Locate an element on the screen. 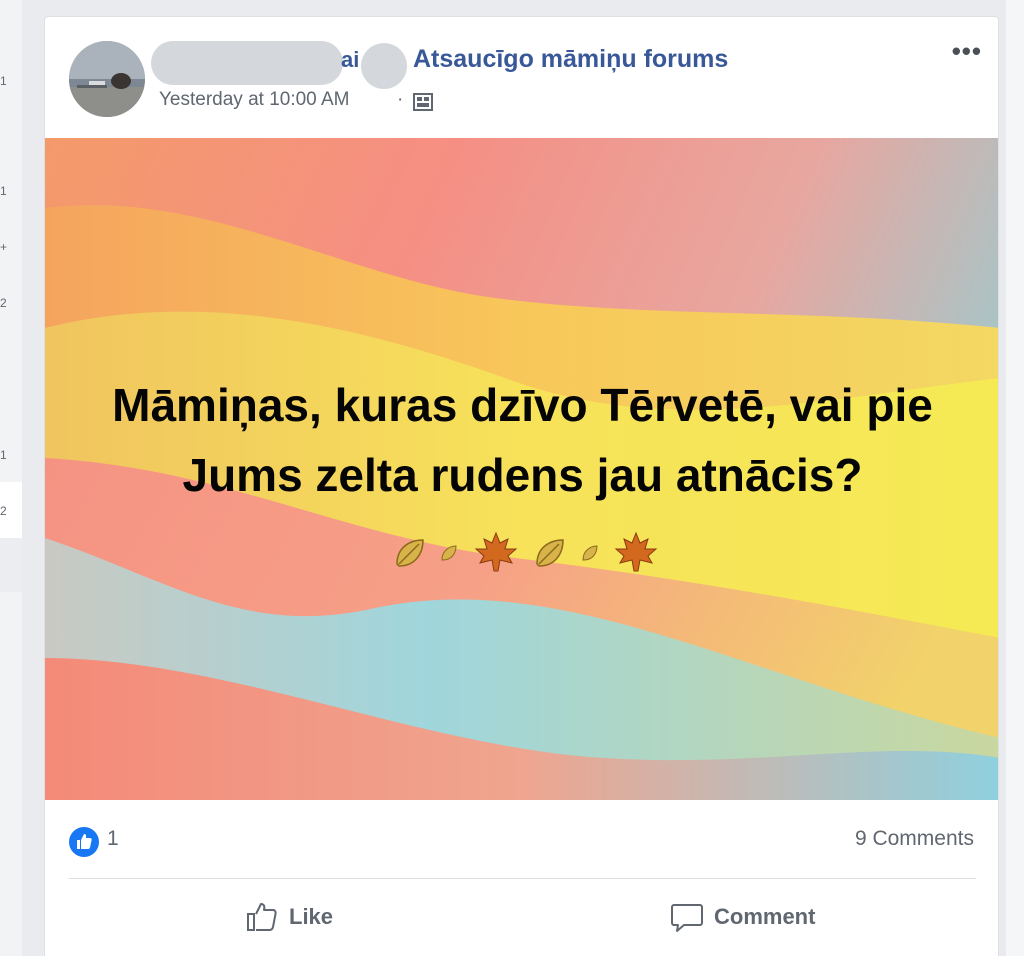 The width and height of the screenshot is (1024, 956). sidebar-item is located at coordinates (11, 565).